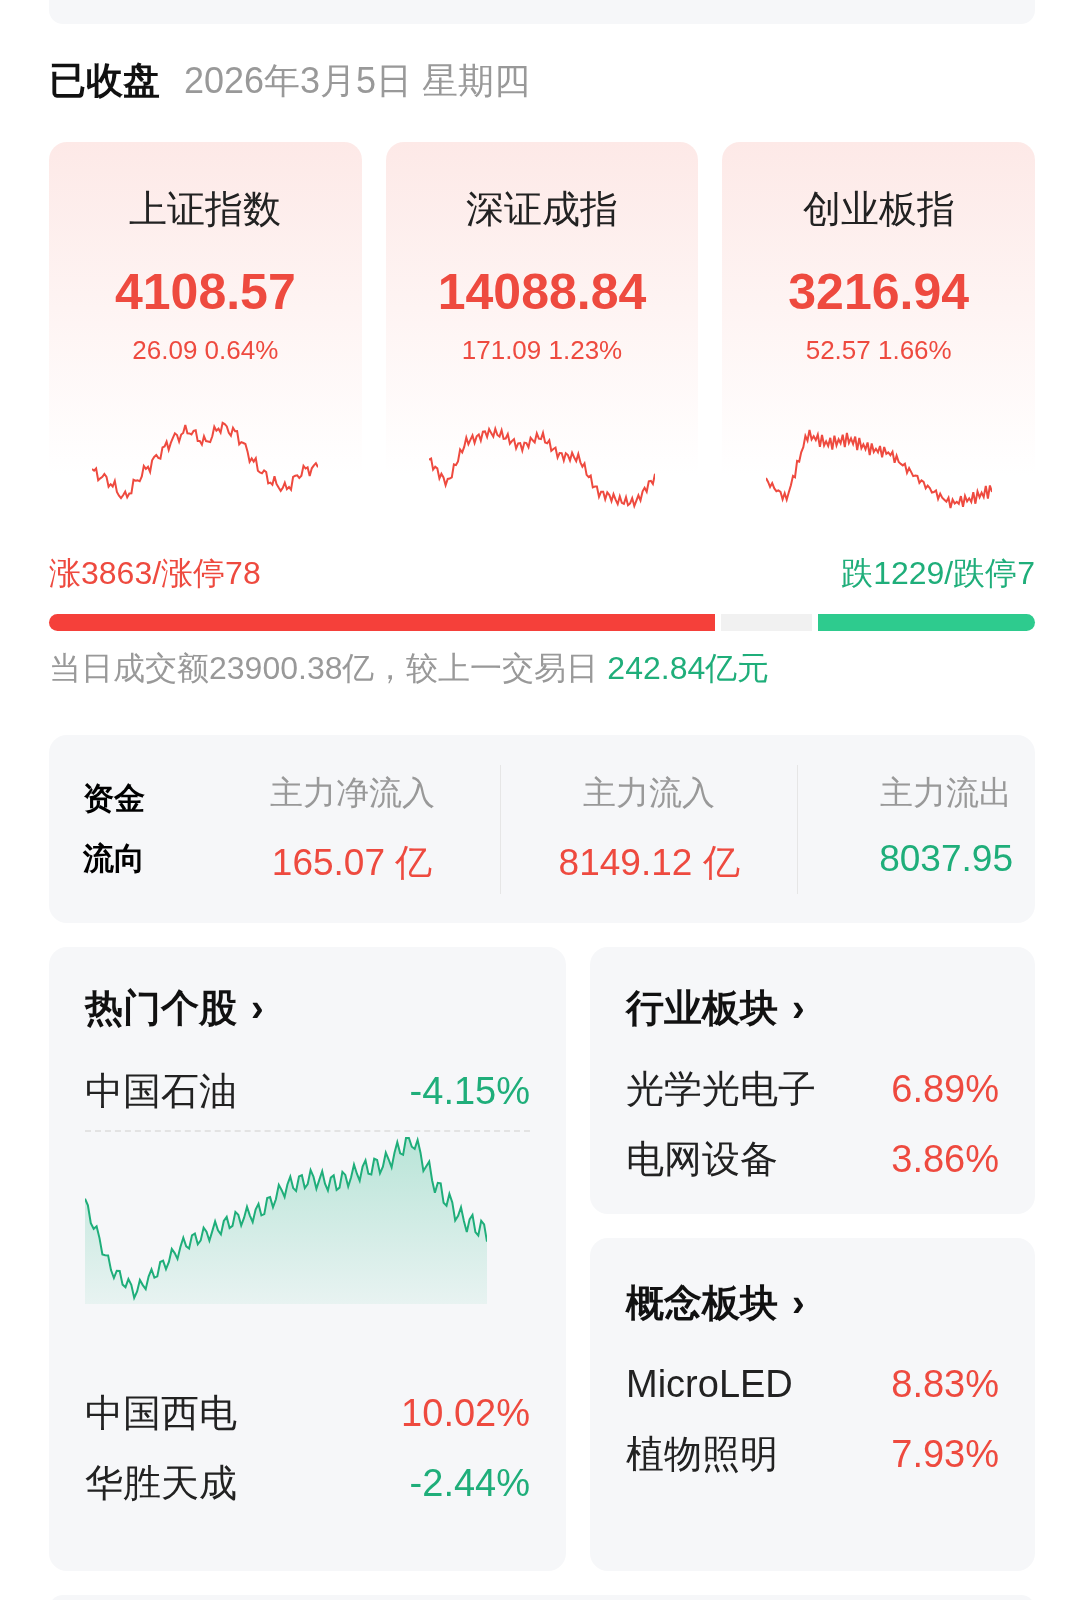 This screenshot has width=1084, height=1600. I want to click on index-value: 4108.57, so click(205, 292).